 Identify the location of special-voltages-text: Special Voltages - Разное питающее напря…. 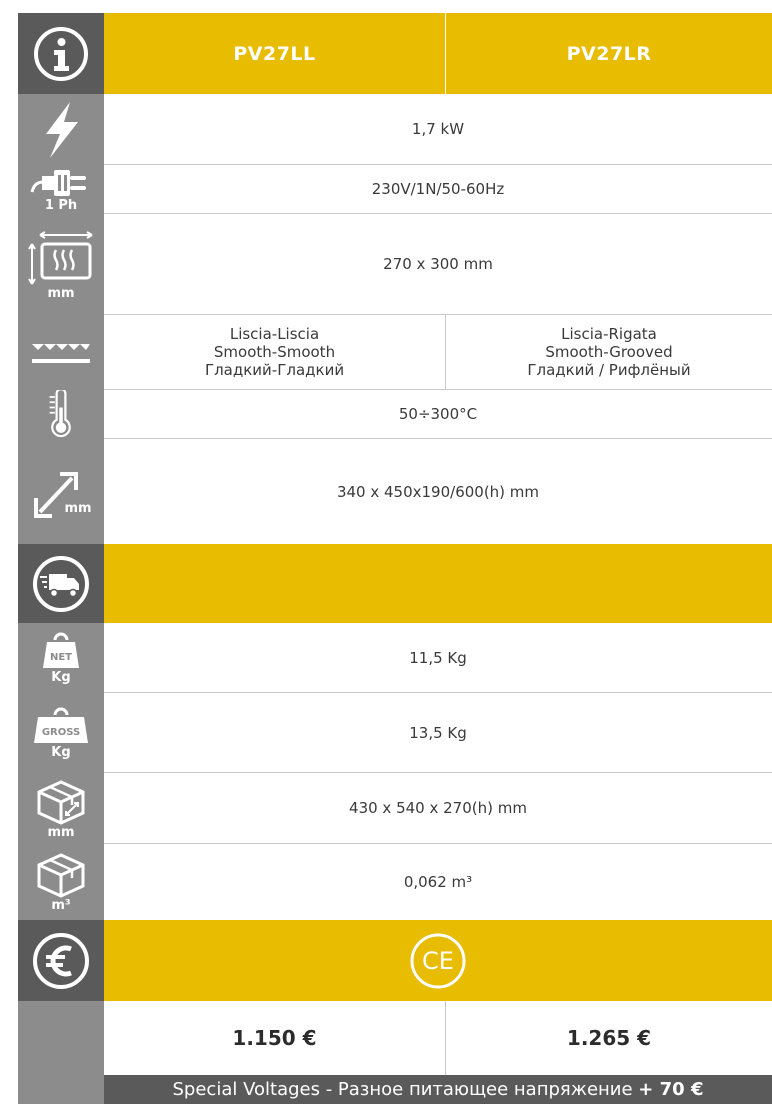
(405, 1089).